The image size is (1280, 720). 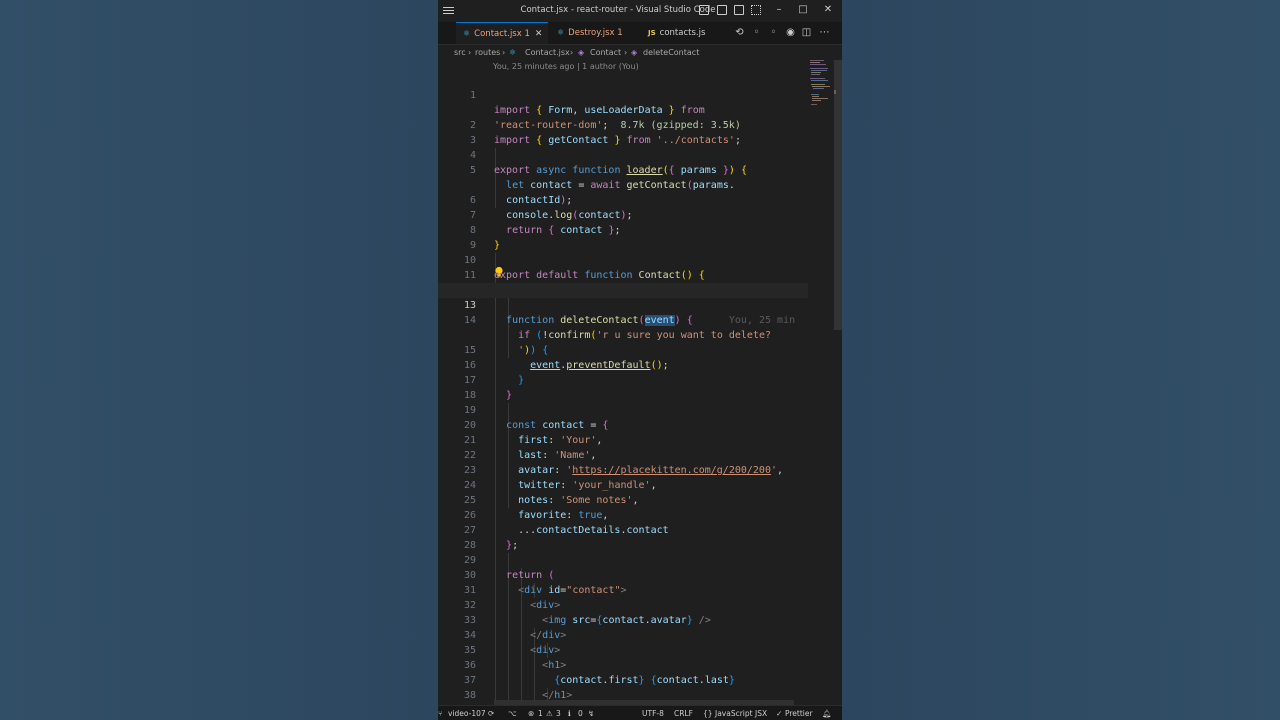 What do you see at coordinates (460, 52) in the screenshot?
I see `breadcrumb-src: src` at bounding box center [460, 52].